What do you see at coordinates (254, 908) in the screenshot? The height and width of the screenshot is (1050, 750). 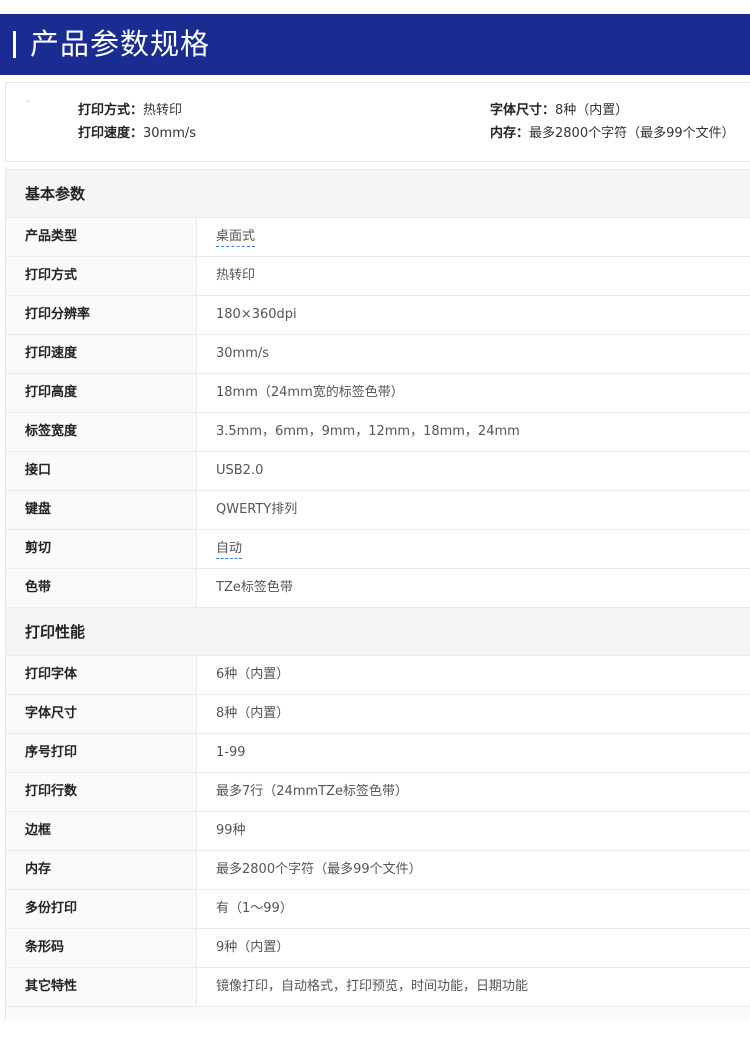 I see `row-value: 有（1～99）` at bounding box center [254, 908].